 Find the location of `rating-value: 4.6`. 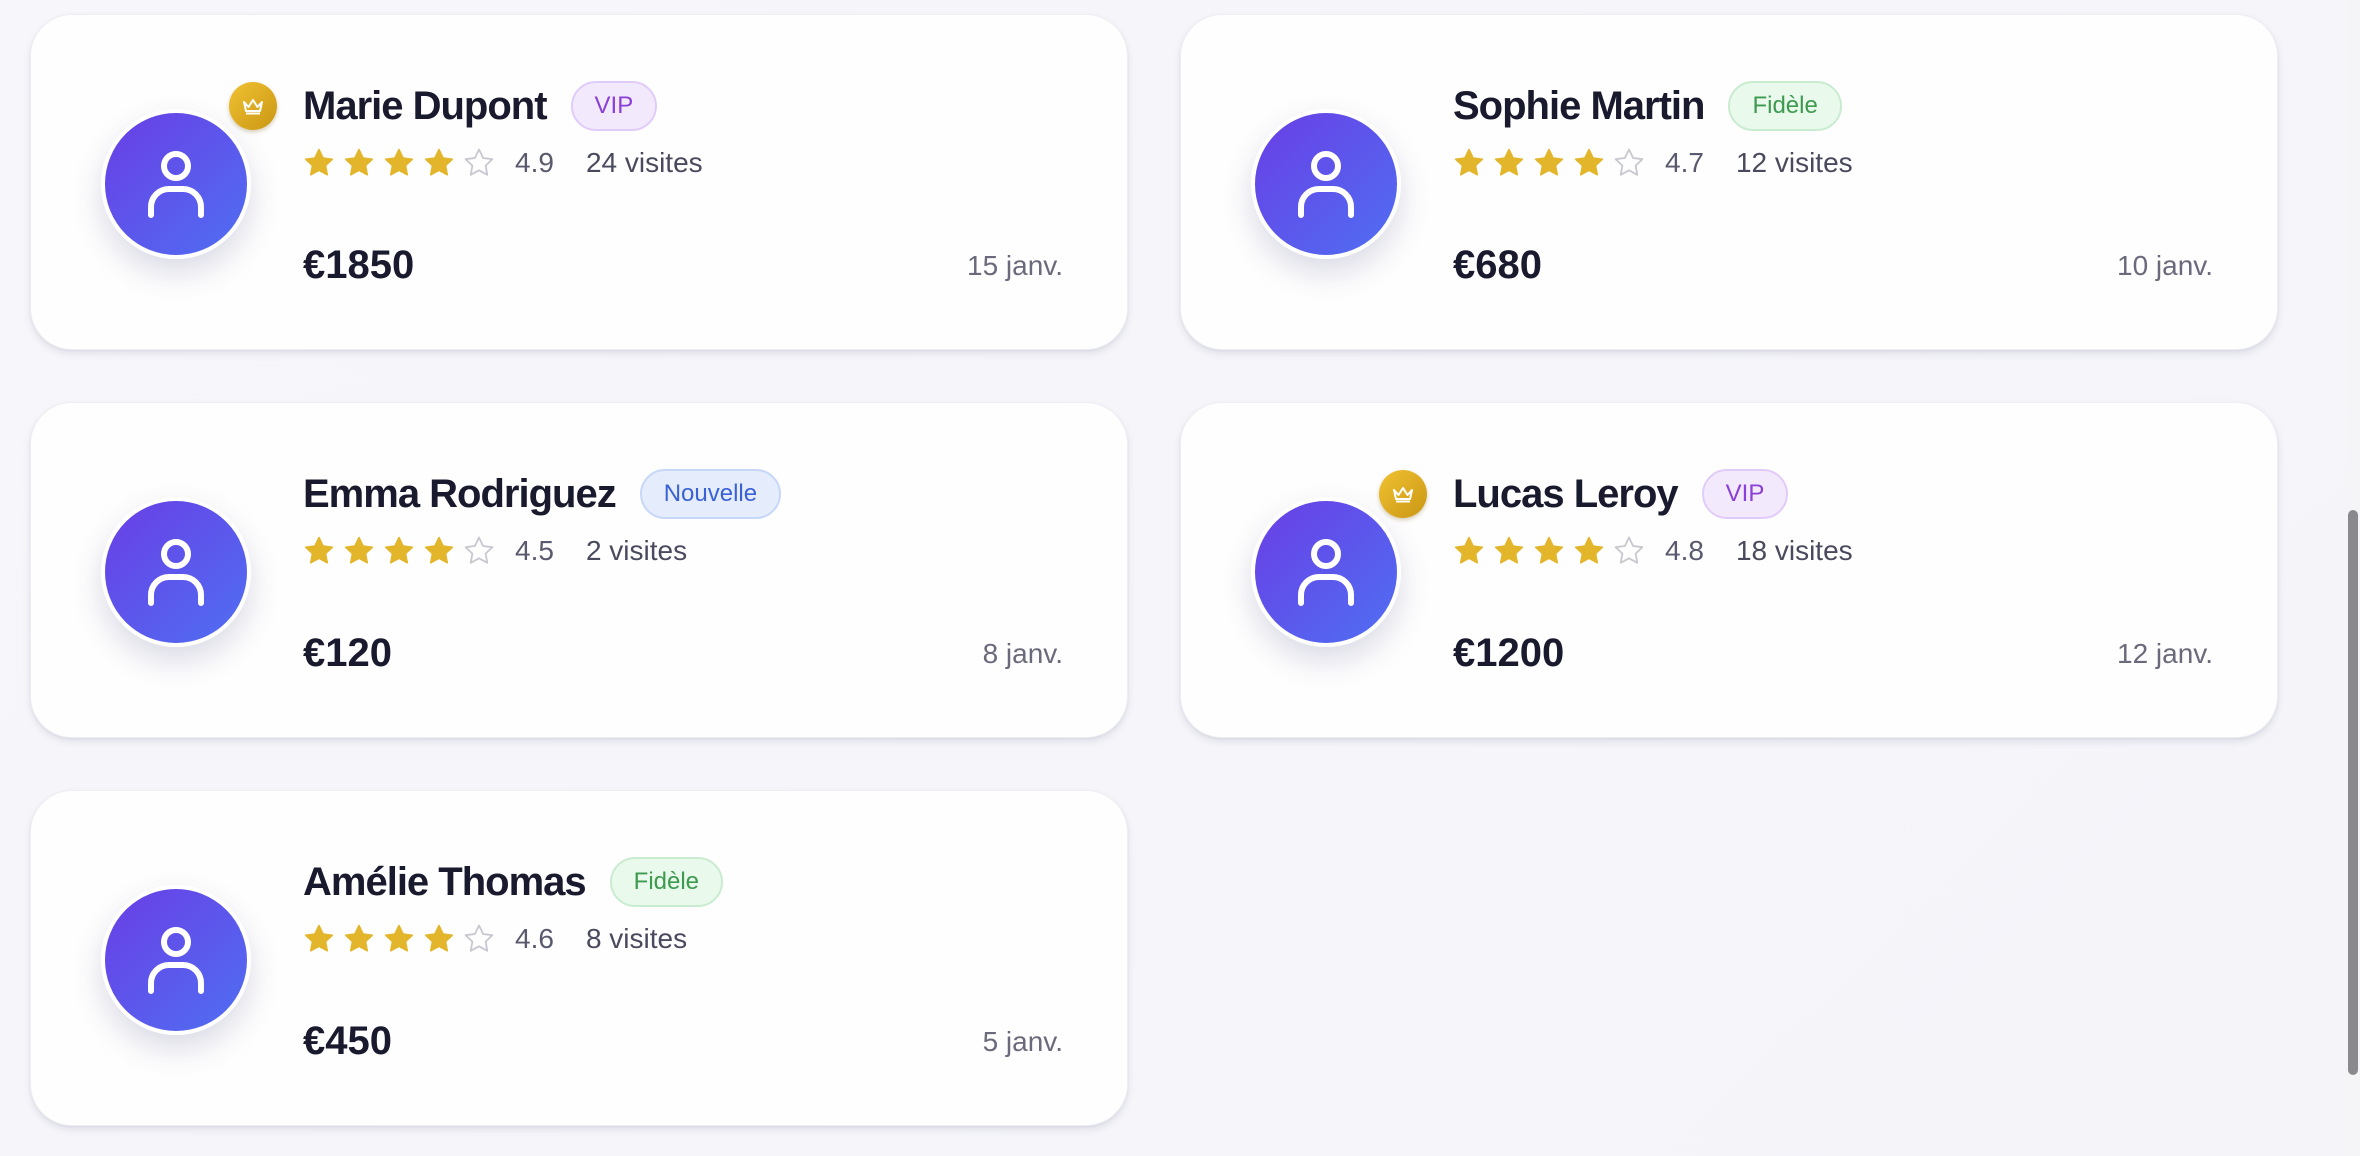

rating-value: 4.6 is located at coordinates (534, 938).